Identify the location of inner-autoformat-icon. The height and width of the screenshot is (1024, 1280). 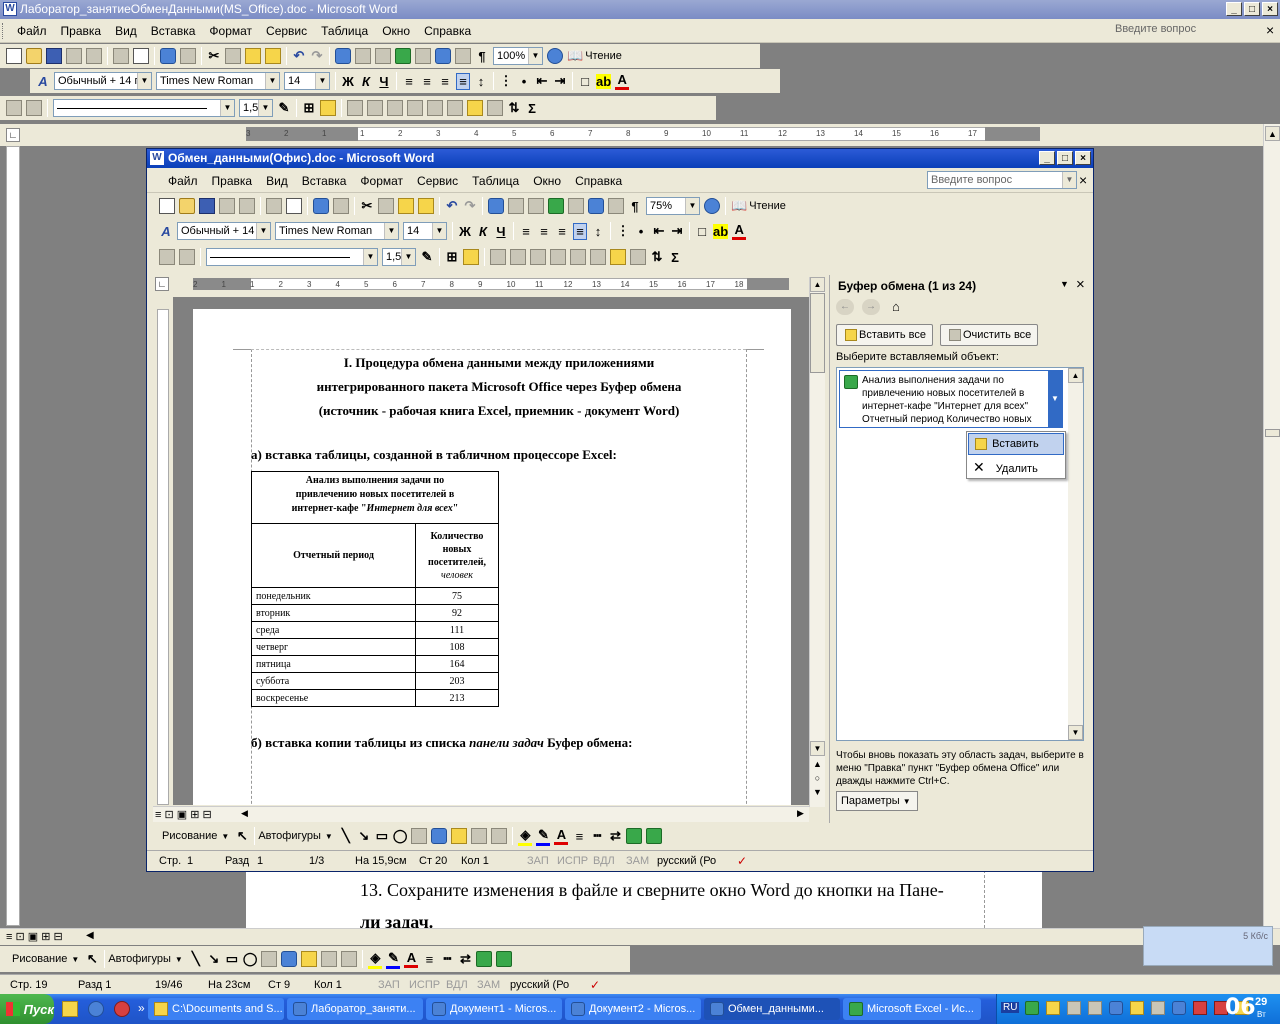
(618, 257).